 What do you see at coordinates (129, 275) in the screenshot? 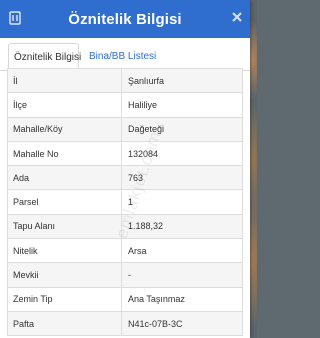
I see `attribute-value: -` at bounding box center [129, 275].